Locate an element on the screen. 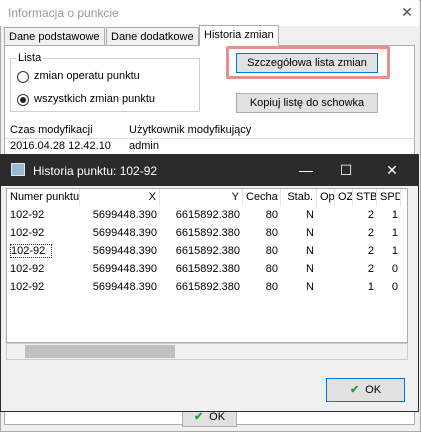  col-spd: SPD is located at coordinates (389, 197).